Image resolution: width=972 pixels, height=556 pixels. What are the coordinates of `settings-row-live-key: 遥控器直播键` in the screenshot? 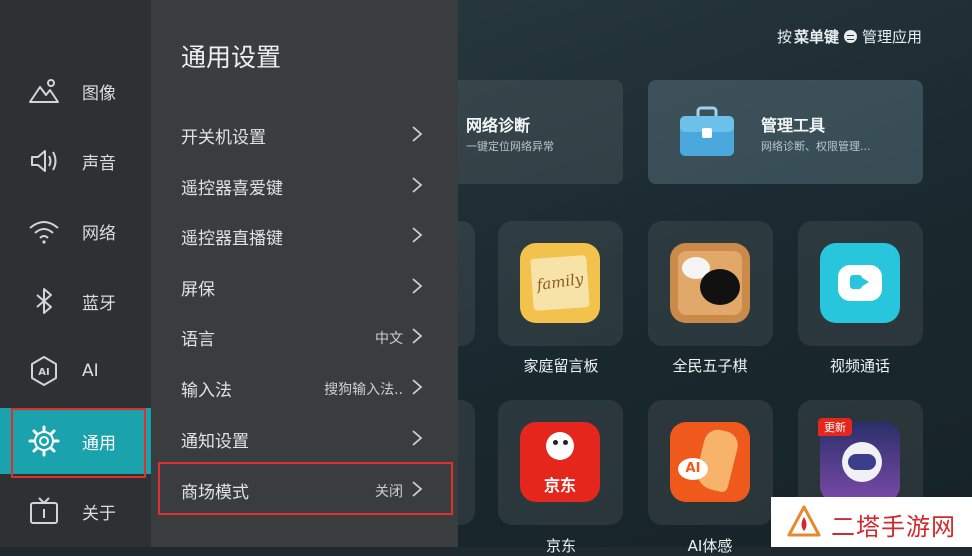 It's located at (303, 235).